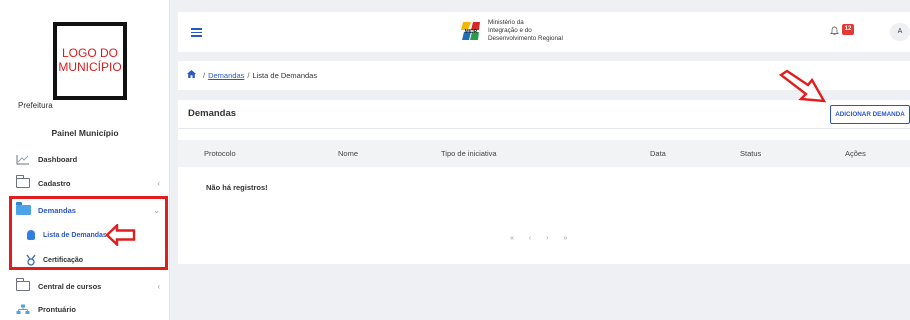 The width and height of the screenshot is (910, 320). What do you see at coordinates (750, 153) in the screenshot?
I see `column-header-status: Status` at bounding box center [750, 153].